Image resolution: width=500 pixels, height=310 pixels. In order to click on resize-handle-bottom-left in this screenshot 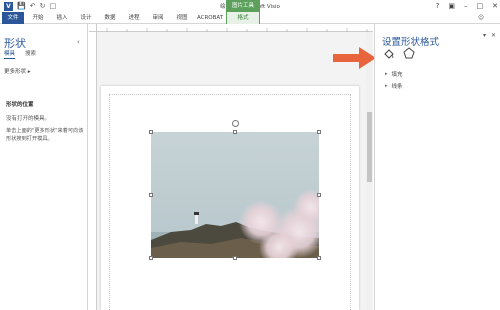, I will do `click(151, 258)`.